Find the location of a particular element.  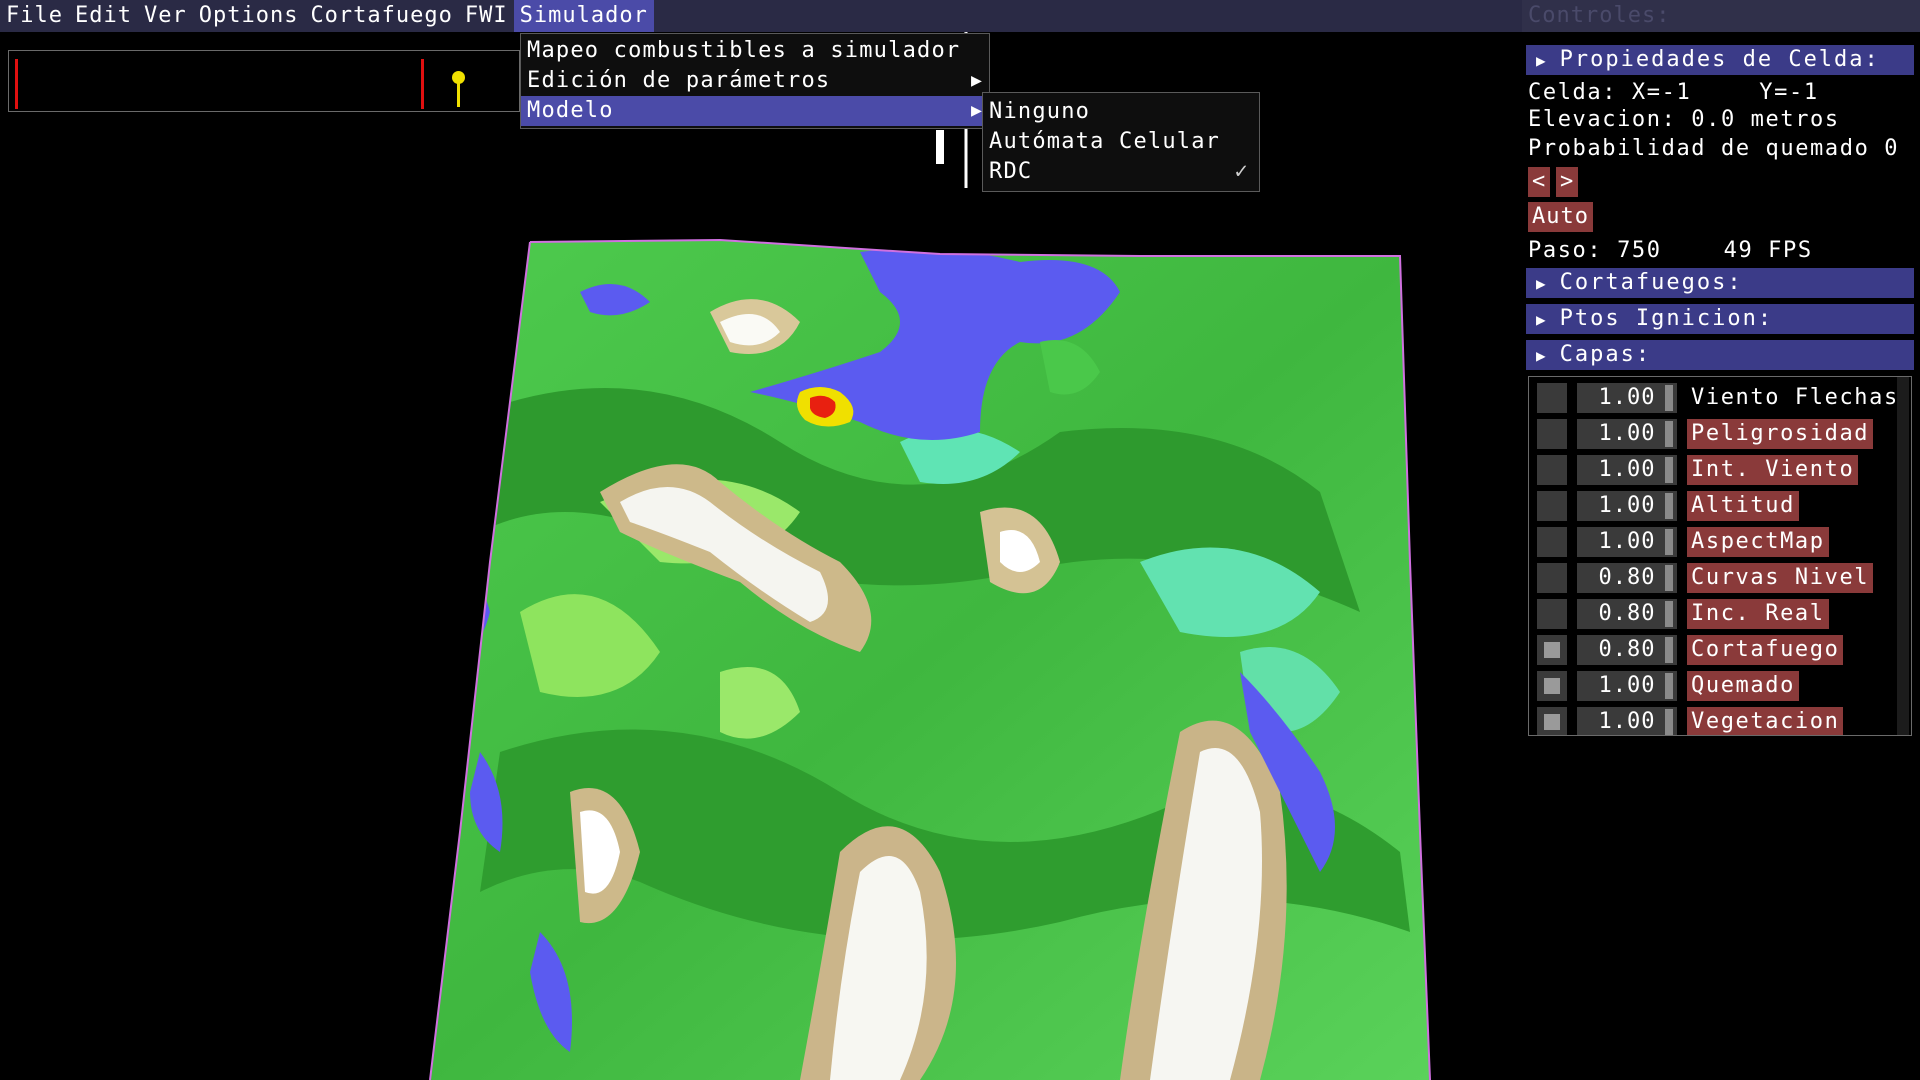

cell-properties-header: ▶ Propiedades de Celda: is located at coordinates (1720, 60).